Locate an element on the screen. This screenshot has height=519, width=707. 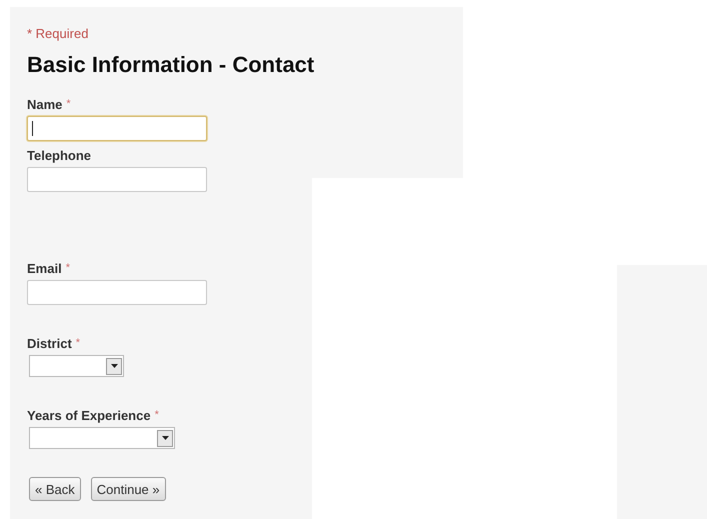
continue-button: Continue » is located at coordinates (128, 489).